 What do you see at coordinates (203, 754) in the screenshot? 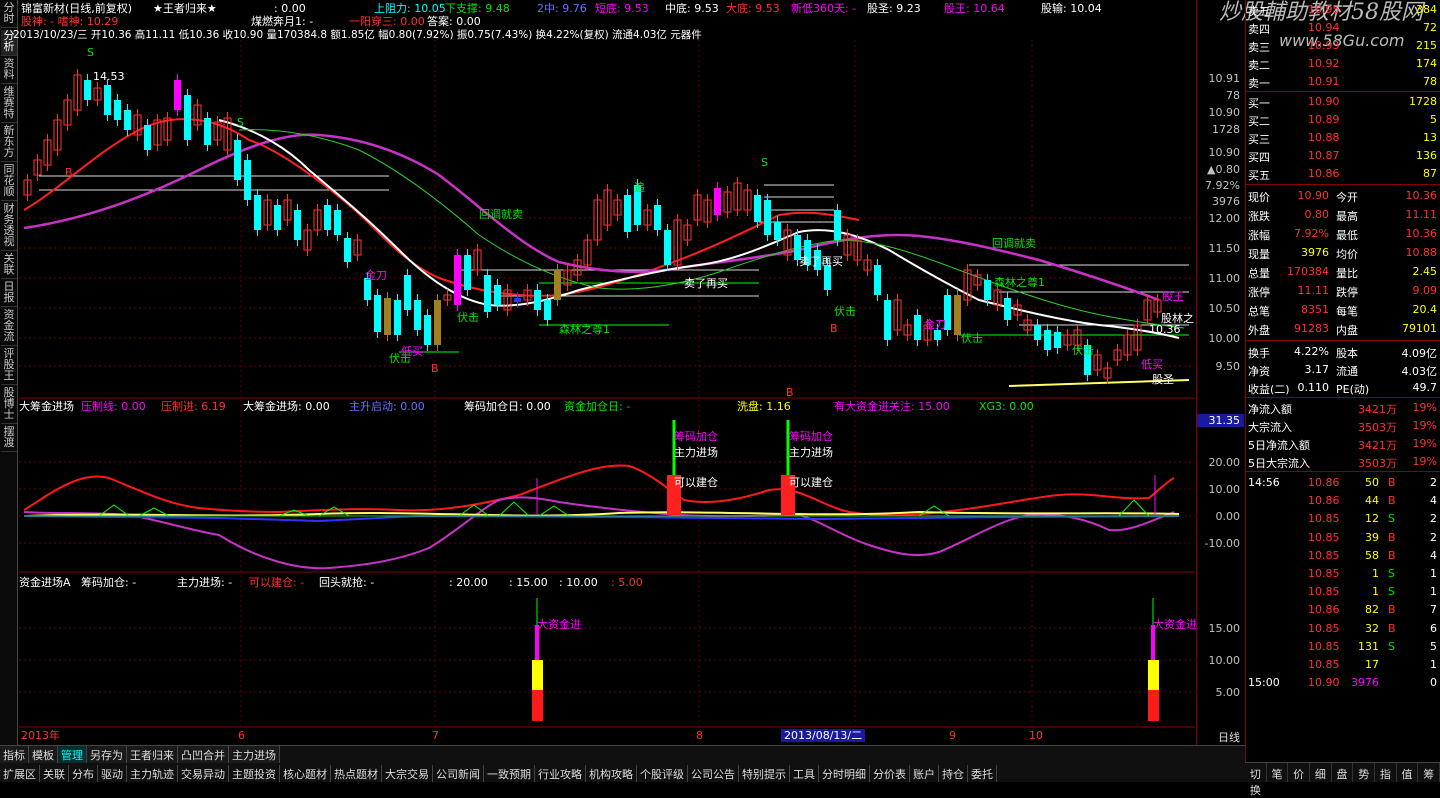
I see `tab-5: 凸凹合并` at bounding box center [203, 754].